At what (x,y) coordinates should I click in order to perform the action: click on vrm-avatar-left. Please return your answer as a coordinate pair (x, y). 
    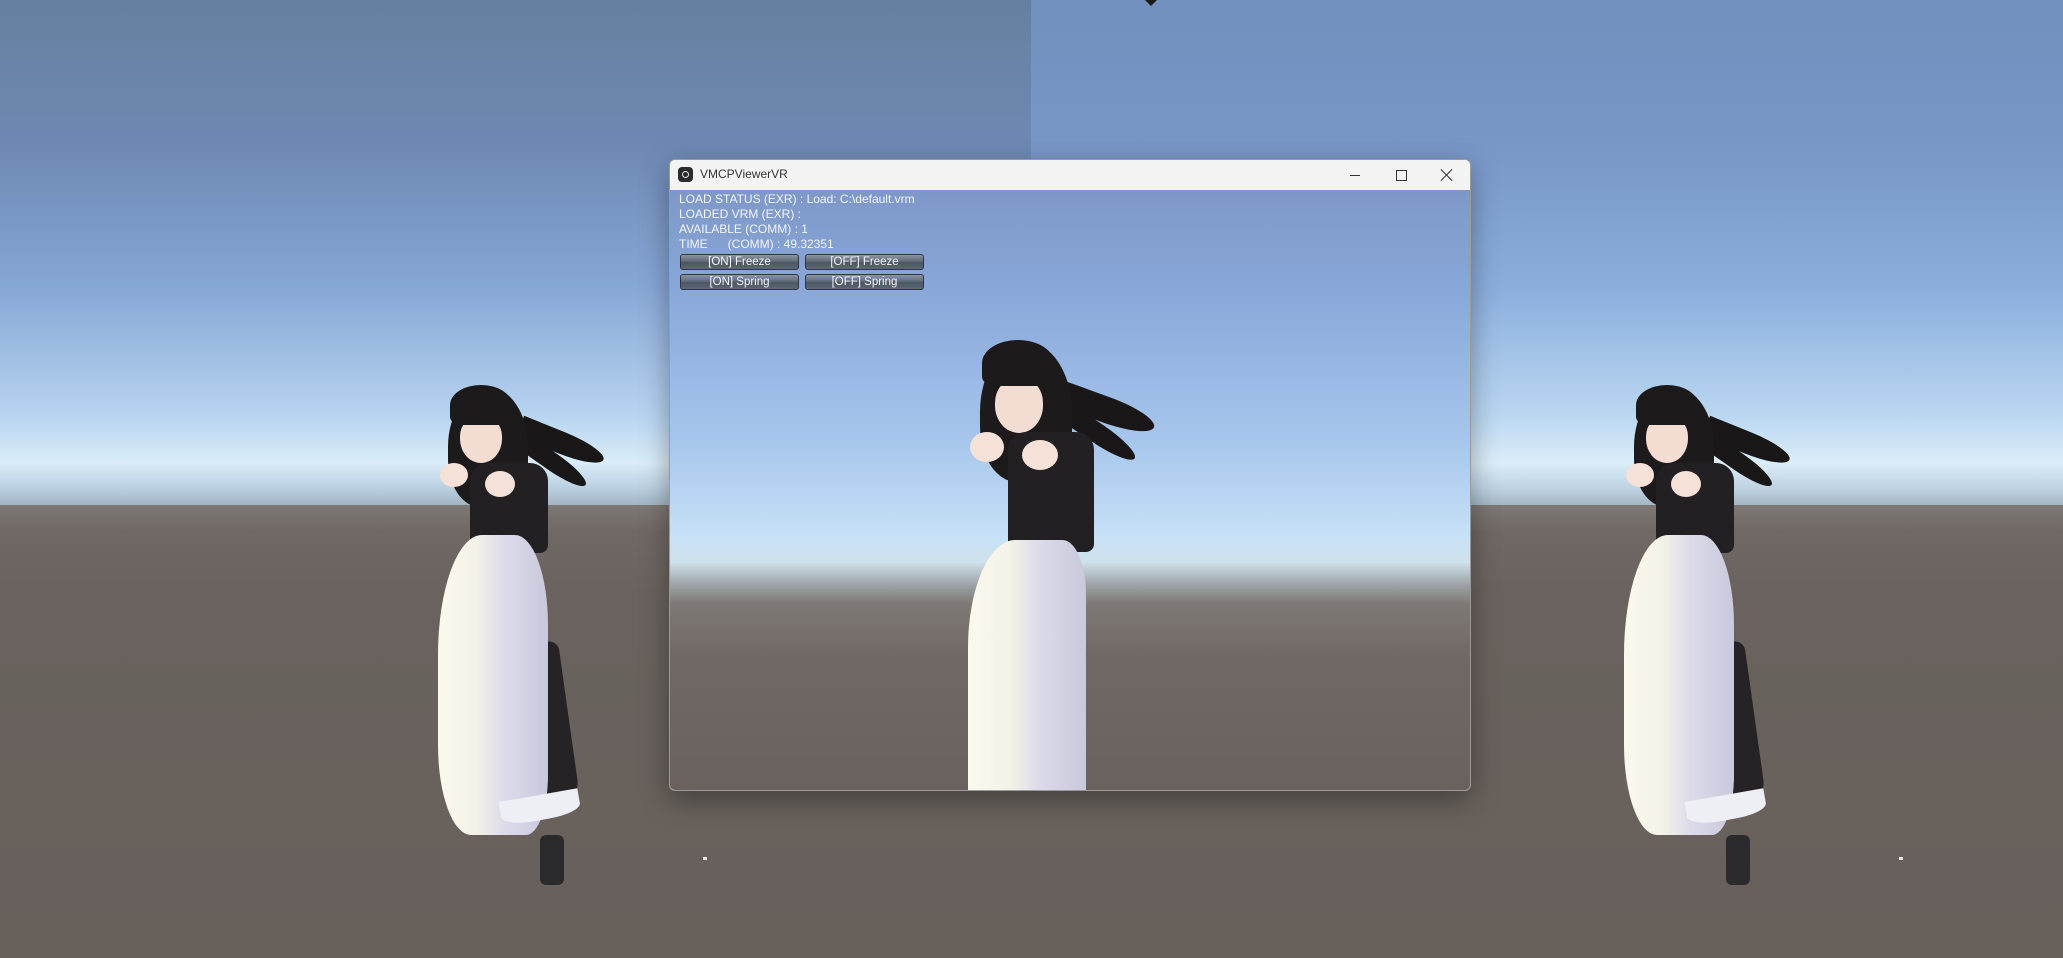
    Looking at the image, I should click on (530, 645).